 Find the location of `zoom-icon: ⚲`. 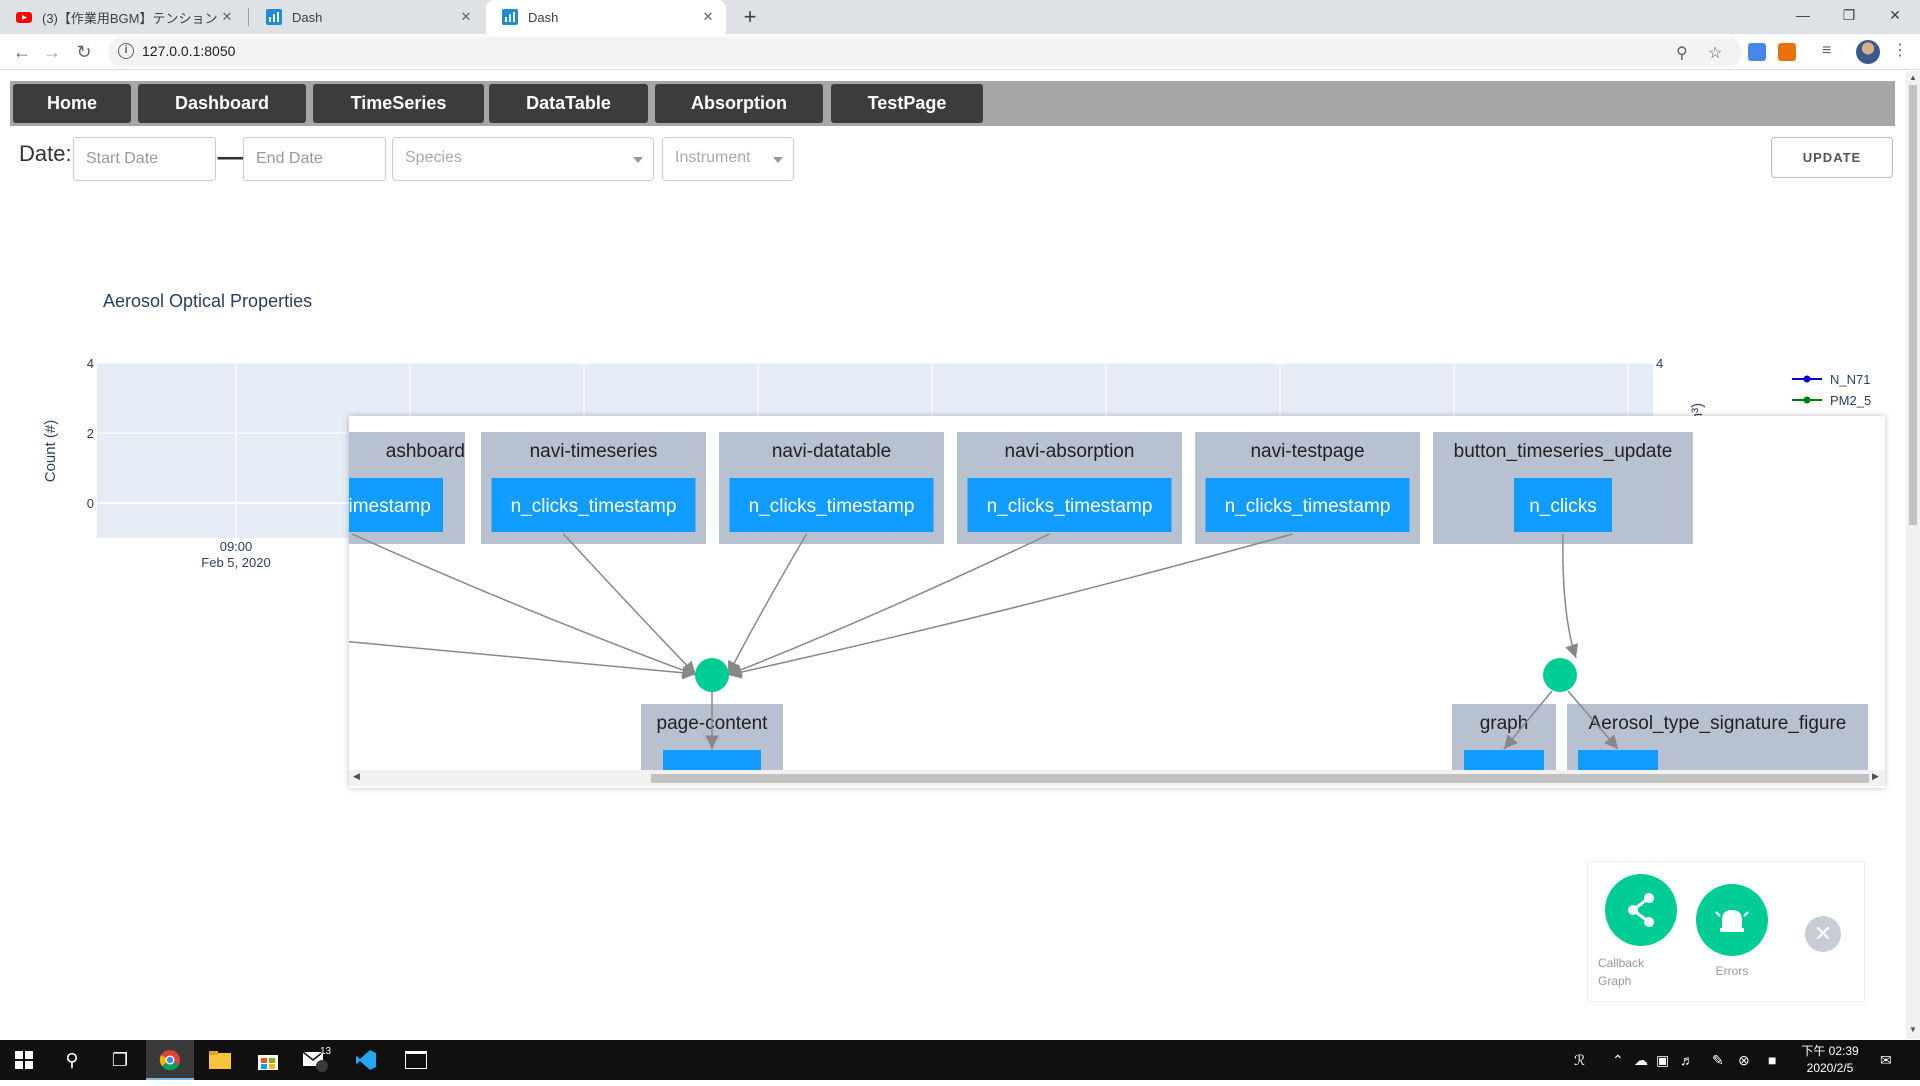

zoom-icon: ⚲ is located at coordinates (1682, 53).